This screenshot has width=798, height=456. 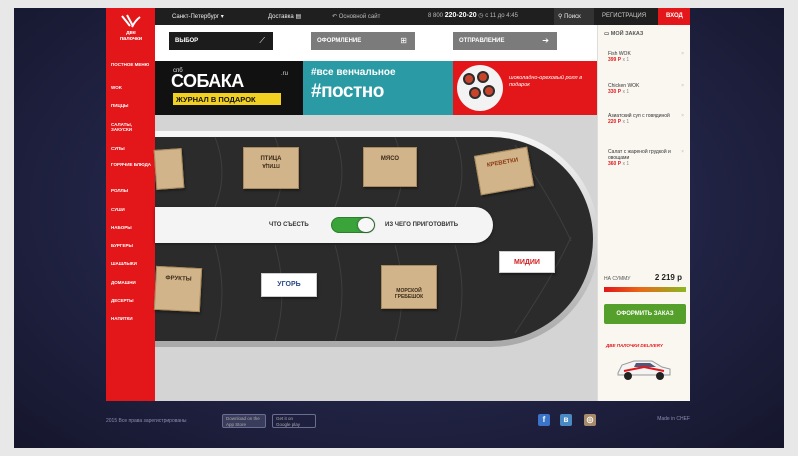 I want to click on sobaka-title: СОБАКА, so click(x=207, y=81).